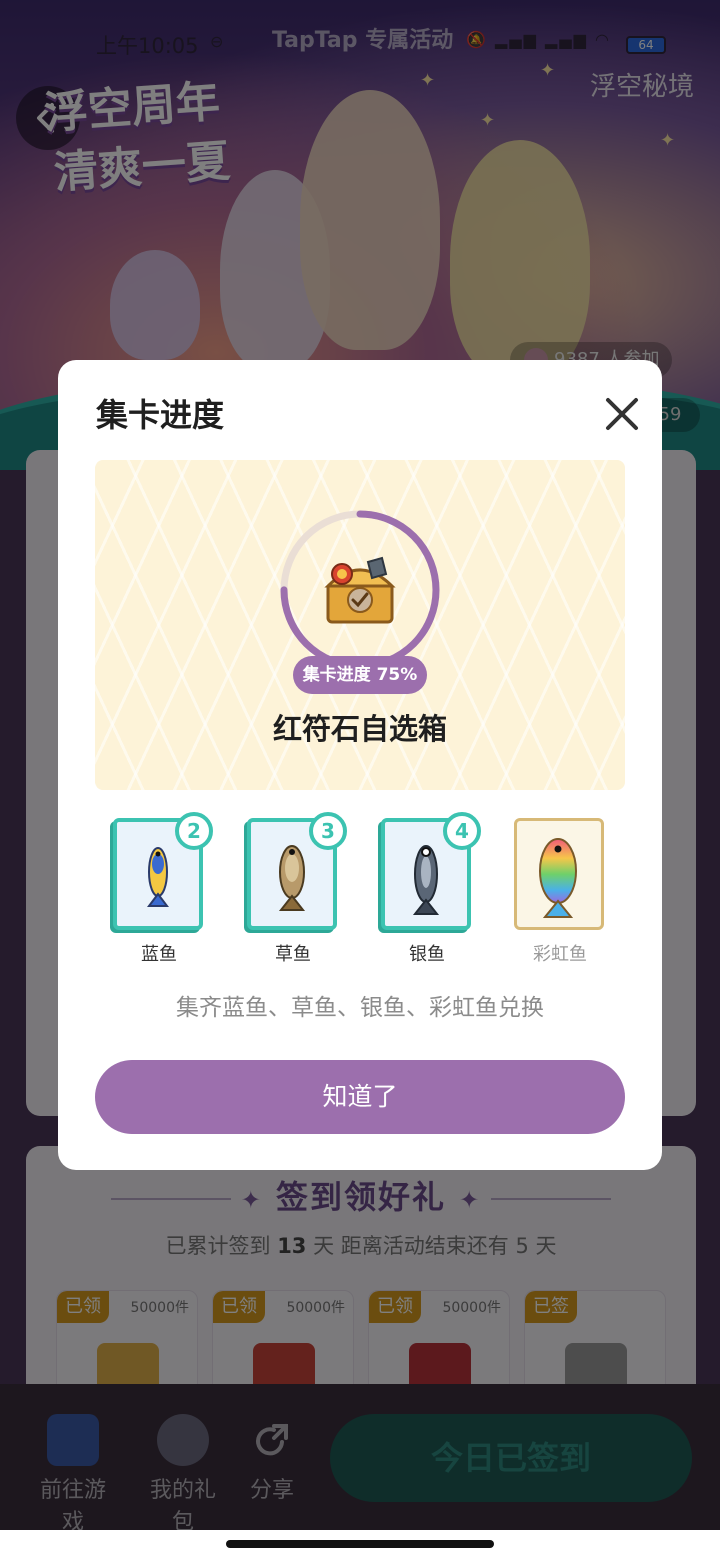 This screenshot has width=720, height=1560. I want to click on card-frame: 4, so click(431, 871).